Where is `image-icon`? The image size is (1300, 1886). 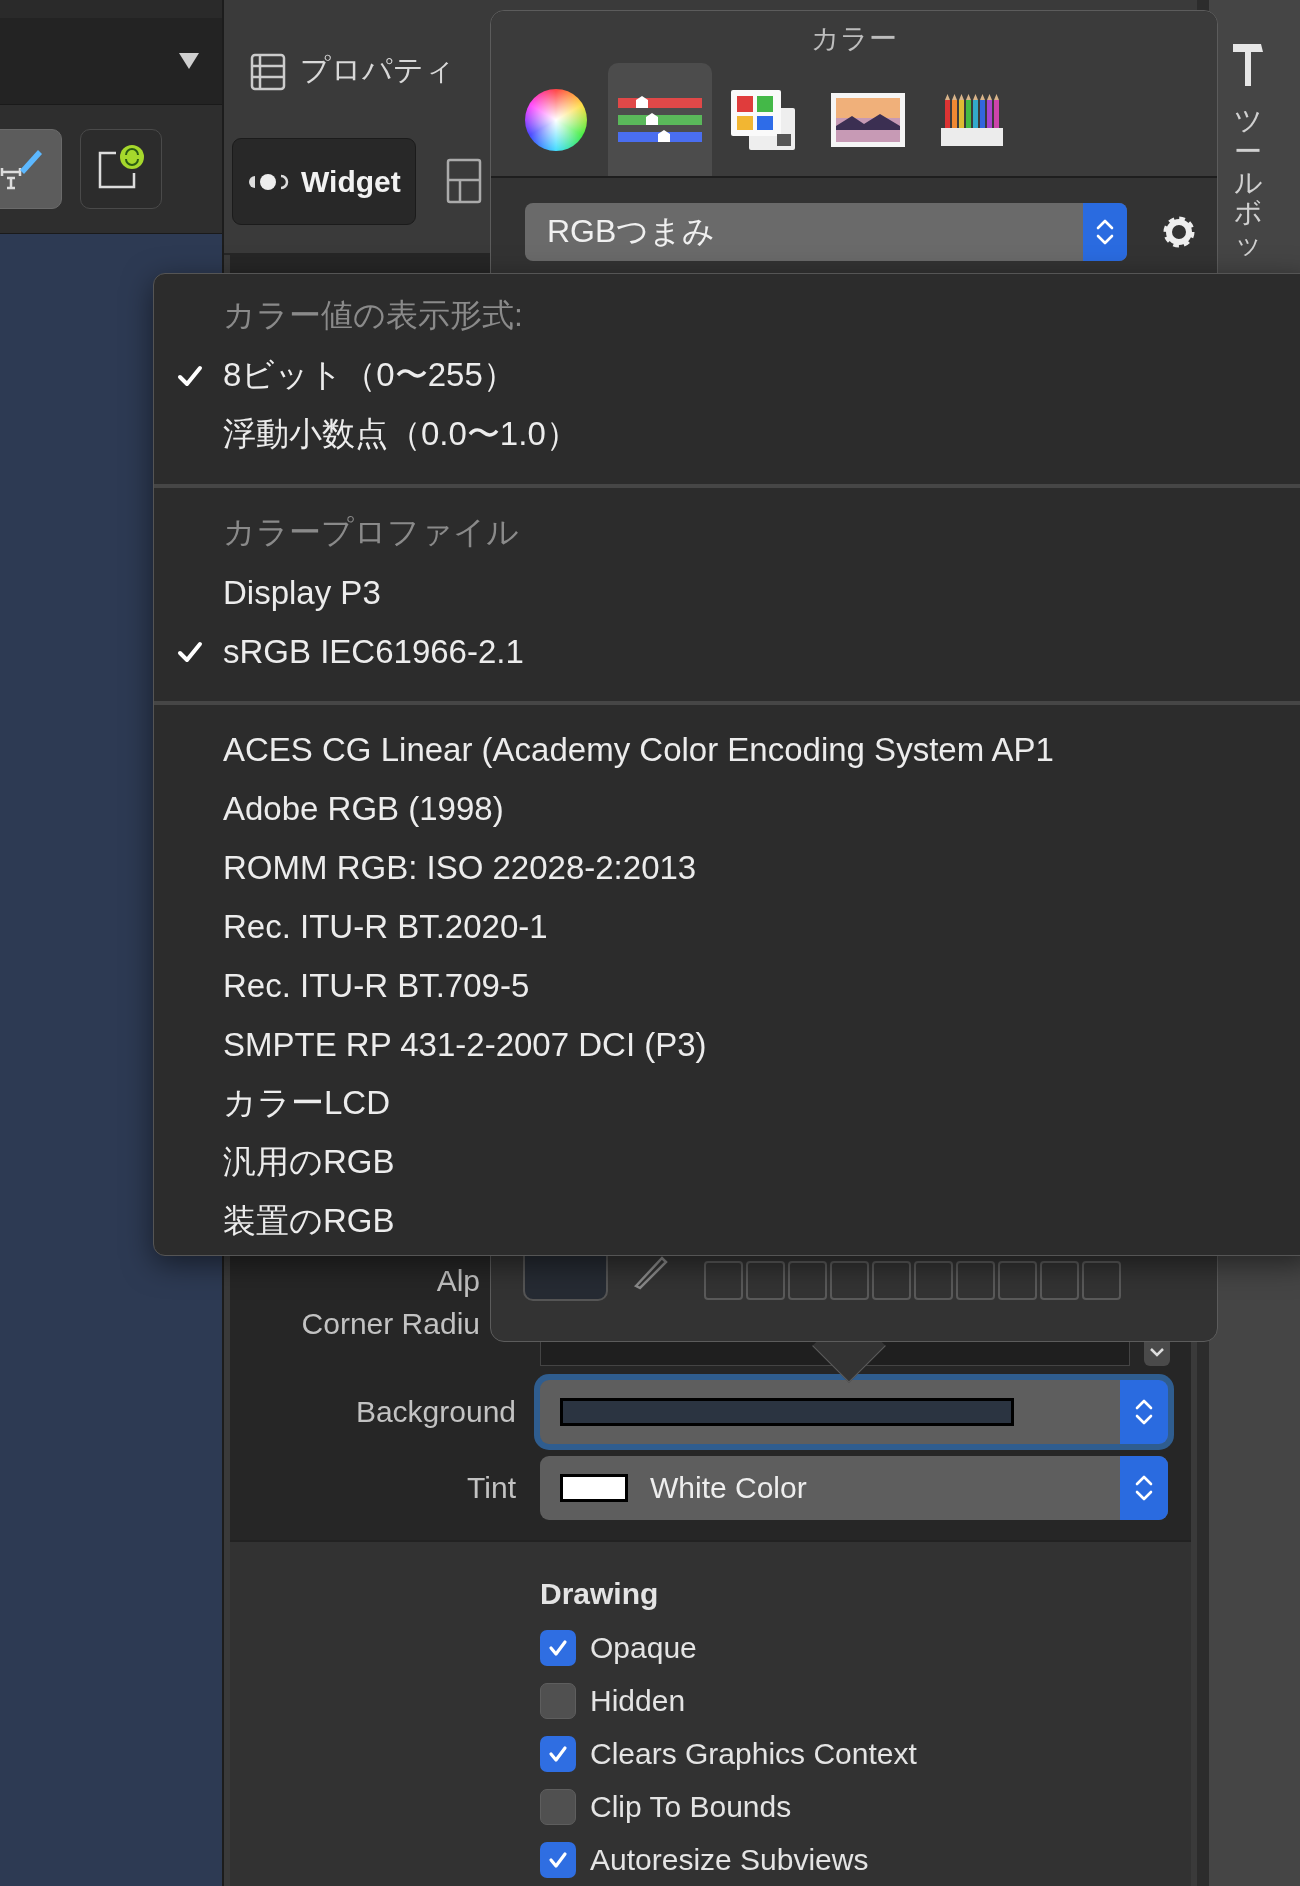
image-icon is located at coordinates (868, 119).